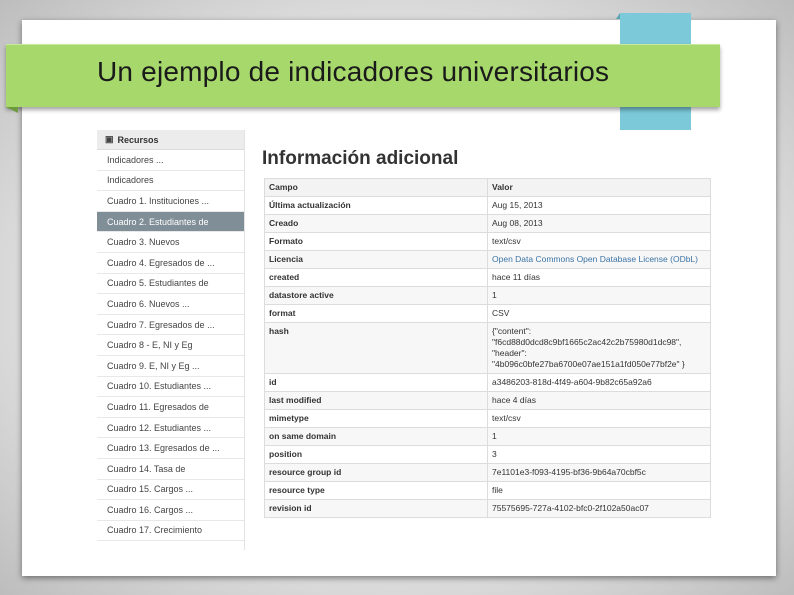  I want to click on table-row: created hace 11 días, so click(487, 277).